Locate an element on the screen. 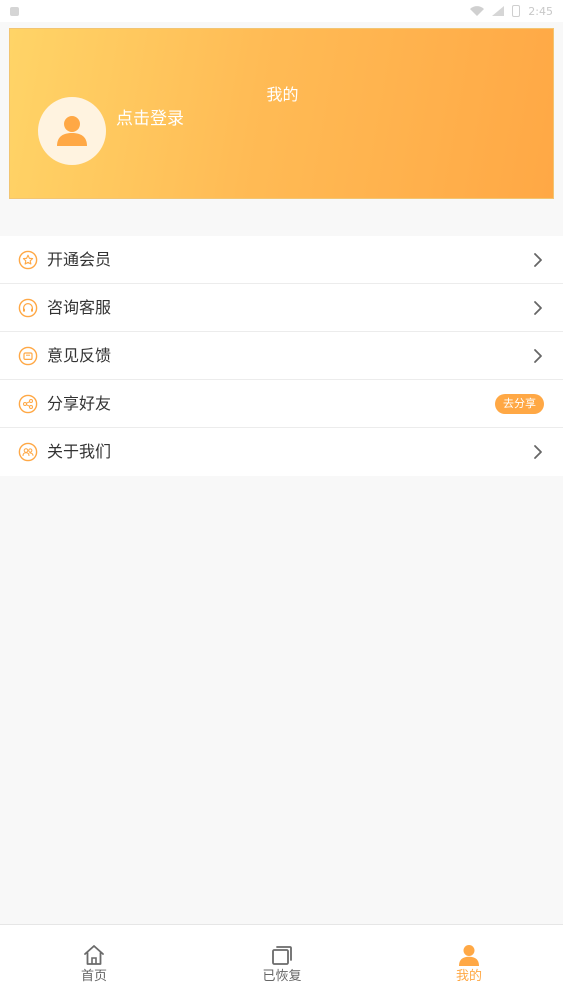 Image resolution: width=563 pixels, height=1002 pixels. home-icon is located at coordinates (94, 955).